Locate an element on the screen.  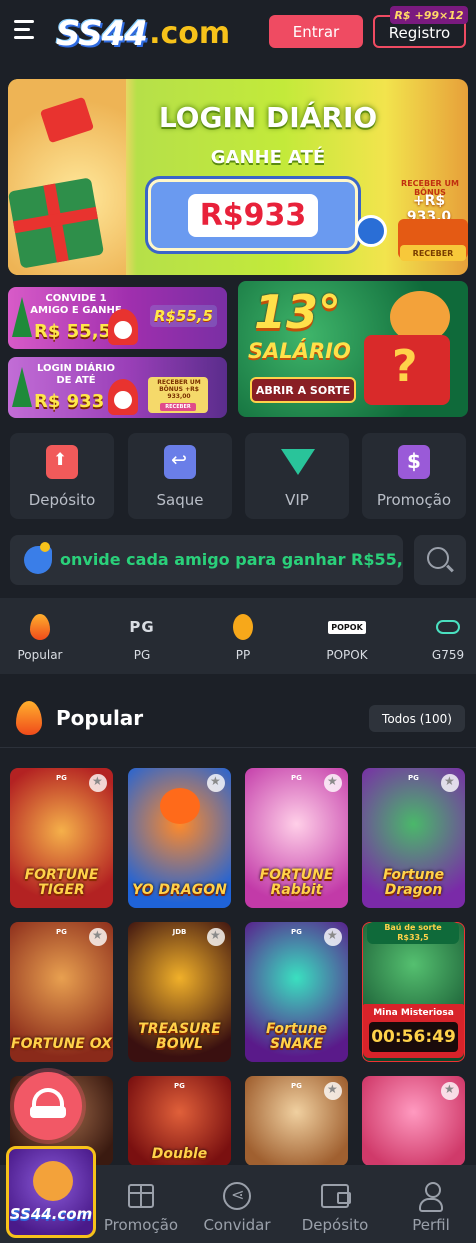
game-card: PG FORTUNE TIGER is located at coordinates (61, 838).